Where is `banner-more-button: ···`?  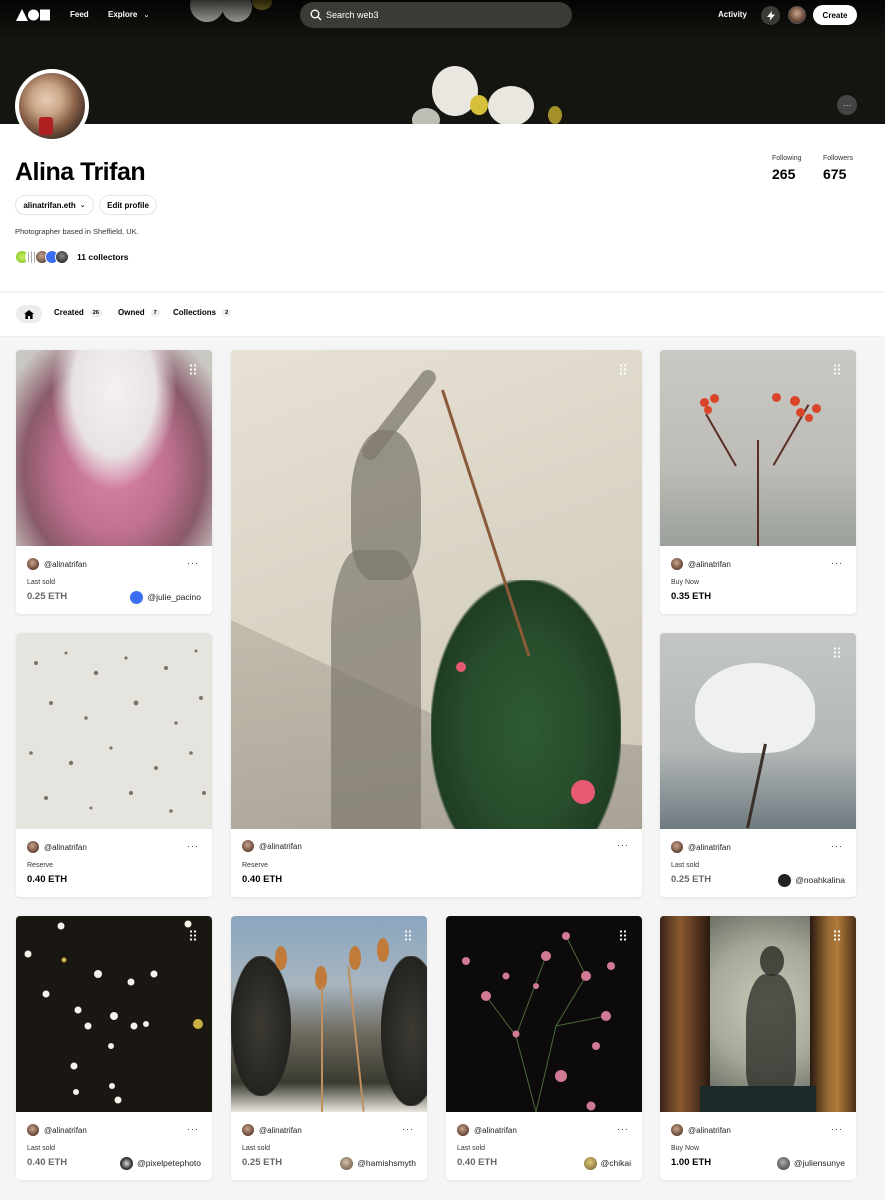
banner-more-button: ··· is located at coordinates (847, 105).